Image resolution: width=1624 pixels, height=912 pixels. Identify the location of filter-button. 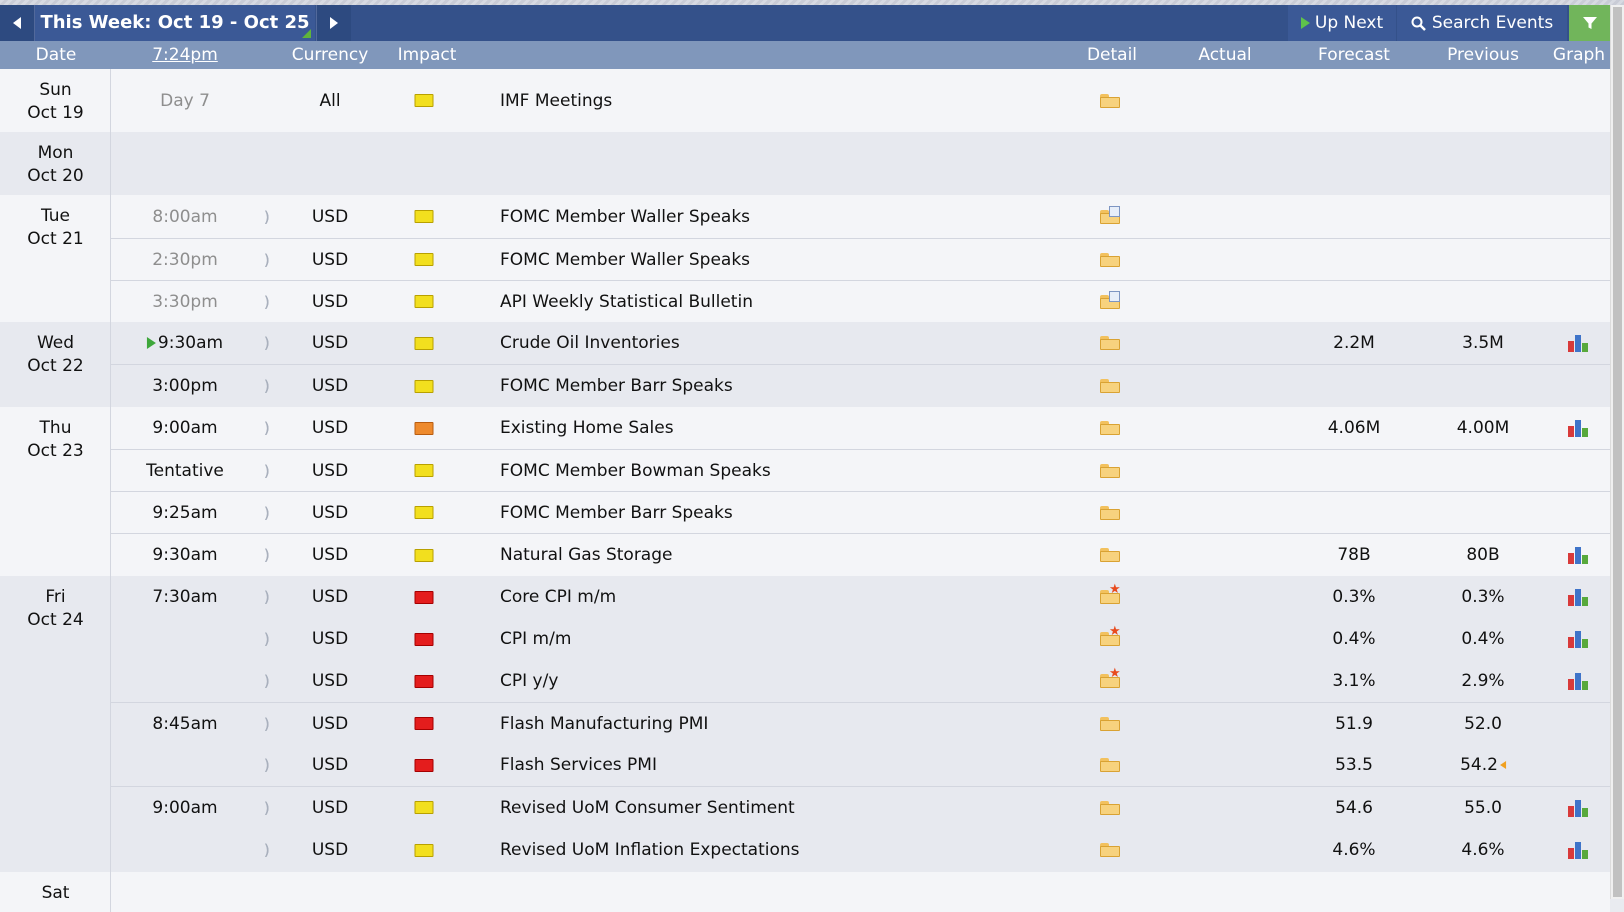
(1589, 23).